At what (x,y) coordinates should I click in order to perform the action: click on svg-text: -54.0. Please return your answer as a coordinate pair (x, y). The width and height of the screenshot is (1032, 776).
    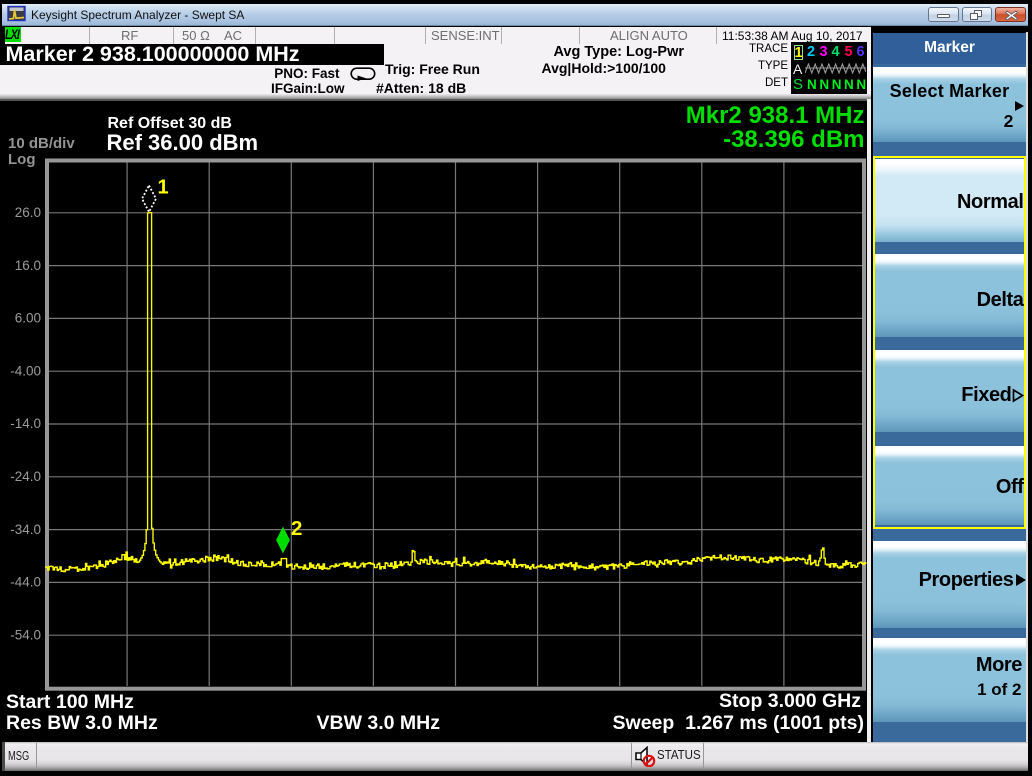
    Looking at the image, I should click on (25, 634).